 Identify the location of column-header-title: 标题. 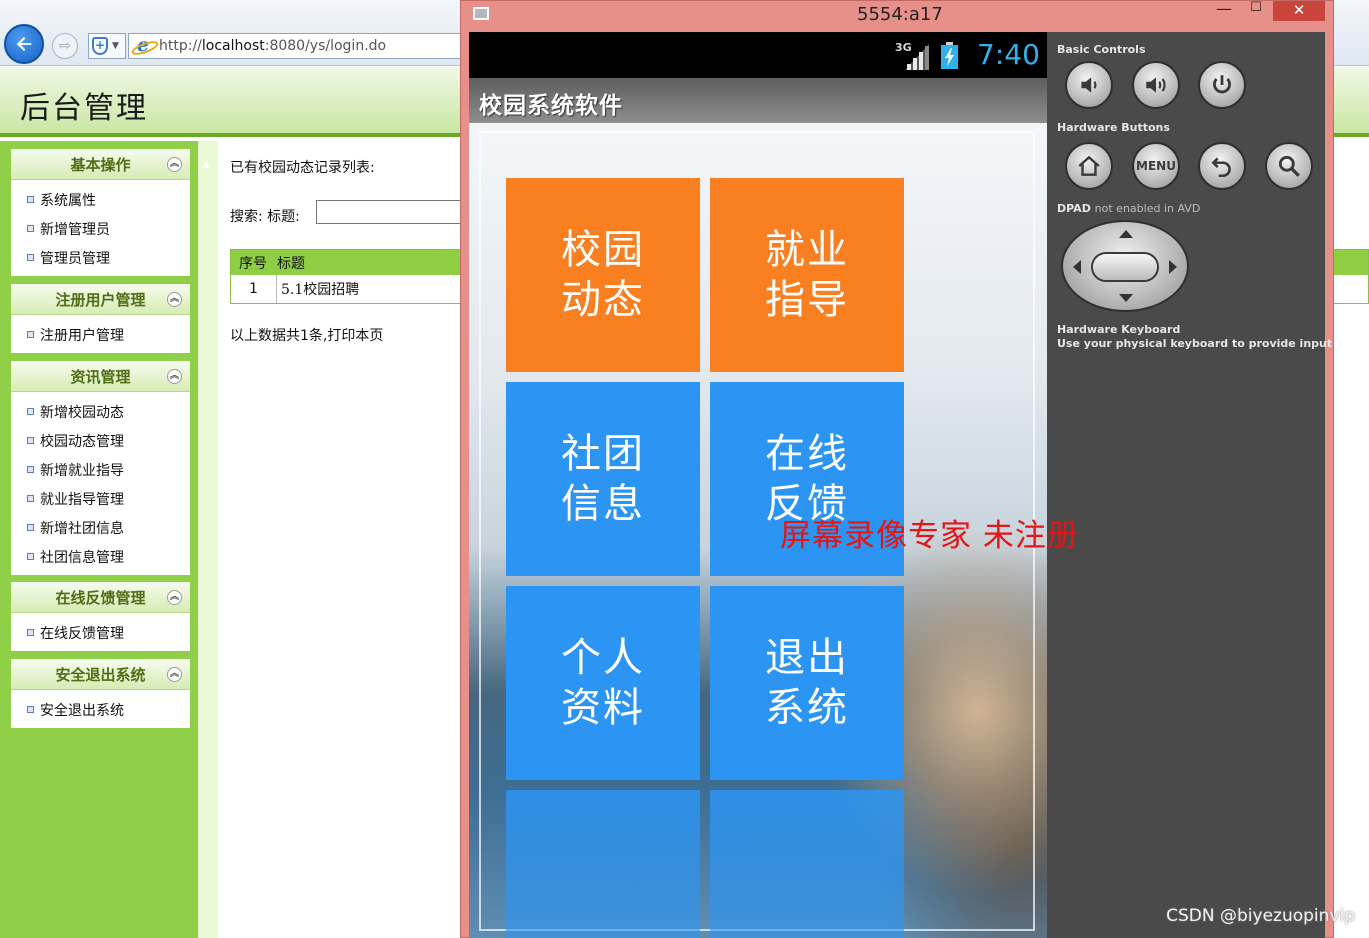
(291, 263).